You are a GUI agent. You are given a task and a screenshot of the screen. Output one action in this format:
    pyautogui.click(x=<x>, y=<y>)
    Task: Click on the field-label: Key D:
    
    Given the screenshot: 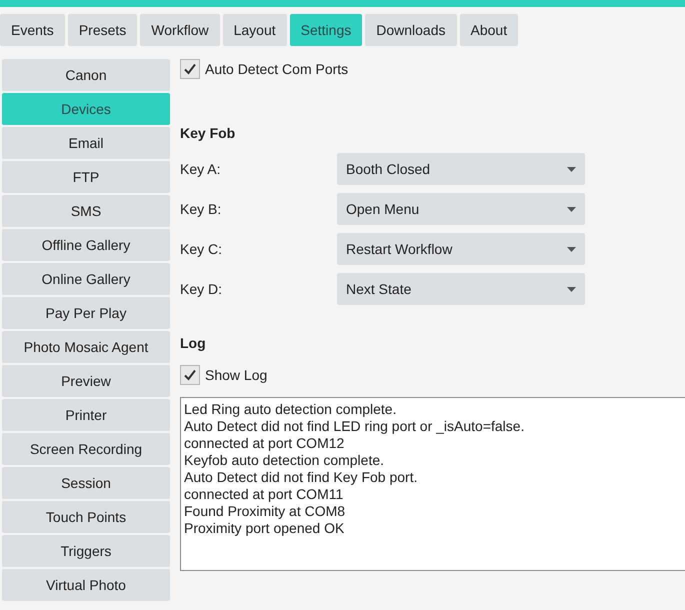 What is the action you would take?
    pyautogui.click(x=201, y=289)
    